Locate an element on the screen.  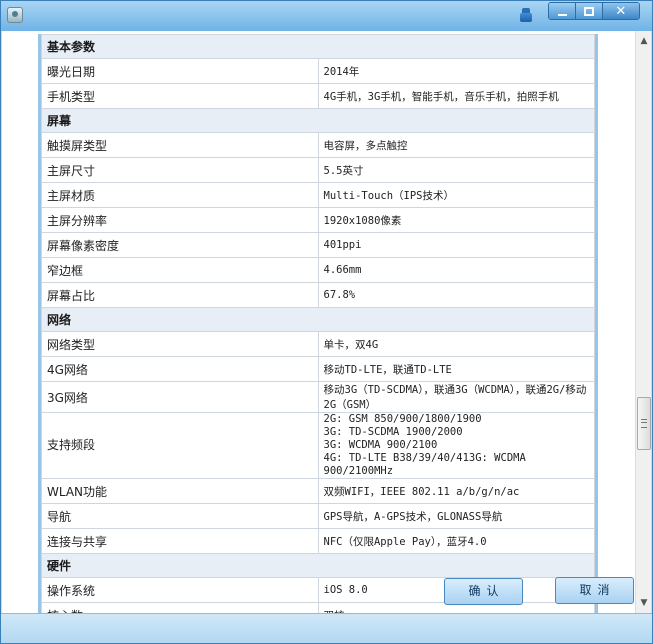
spec-label: 手机类型 is located at coordinates (180, 96).